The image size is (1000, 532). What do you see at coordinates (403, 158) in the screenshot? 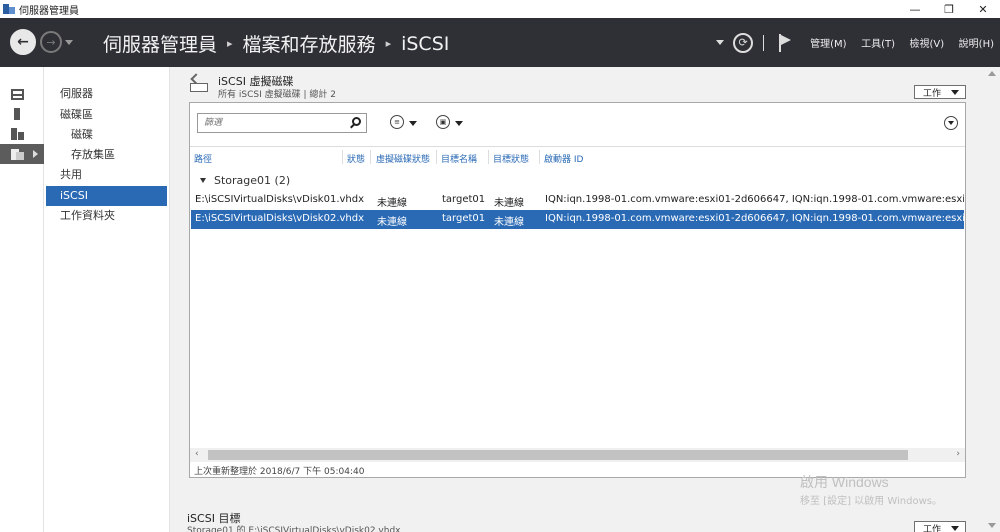
I see `col-header-vdisk-status: 虛擬磁碟狀態` at bounding box center [403, 158].